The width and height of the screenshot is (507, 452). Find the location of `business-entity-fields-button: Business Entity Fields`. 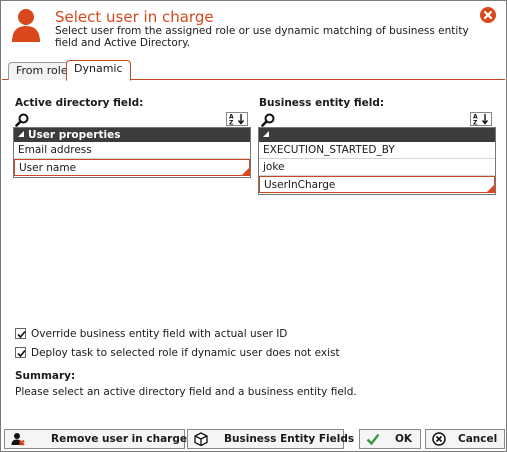

business-entity-fields-button: Business Entity Fields is located at coordinates (270, 439).